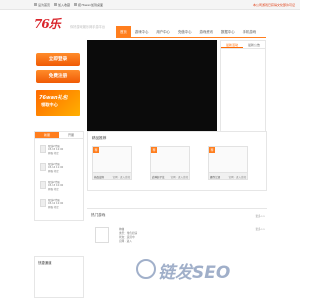 Image resolution: width=320 pixels, height=300 pixels. What do you see at coordinates (170, 175) in the screenshot?
I see `card-footer: 武神赵子龙 官网 · 进入游戏` at bounding box center [170, 175].